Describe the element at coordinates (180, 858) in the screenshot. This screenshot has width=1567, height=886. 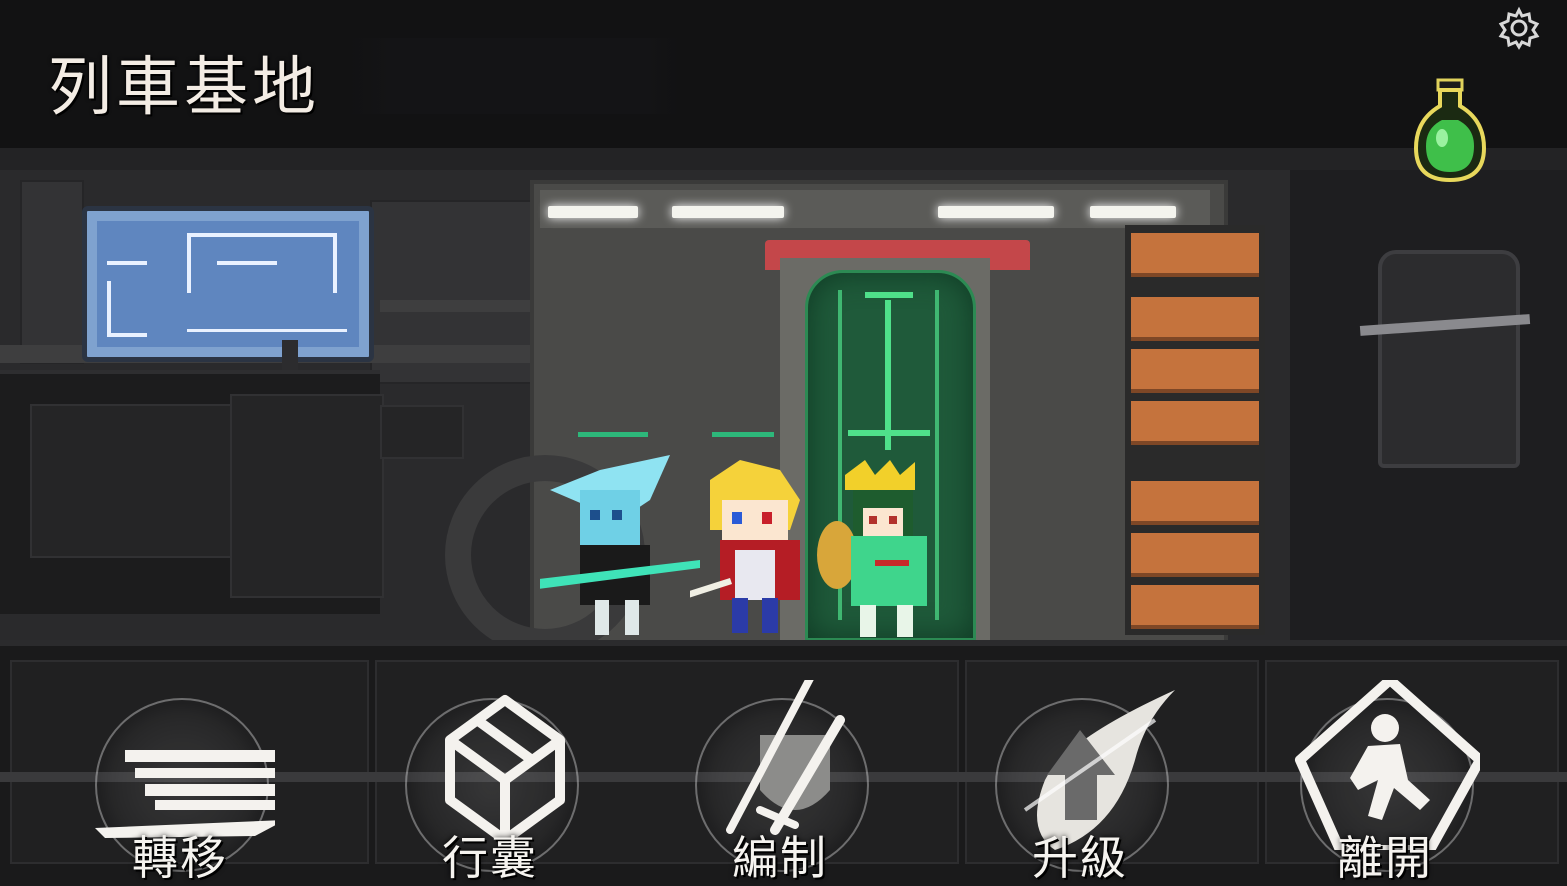
I see `transfer-label: 轉移` at that location.